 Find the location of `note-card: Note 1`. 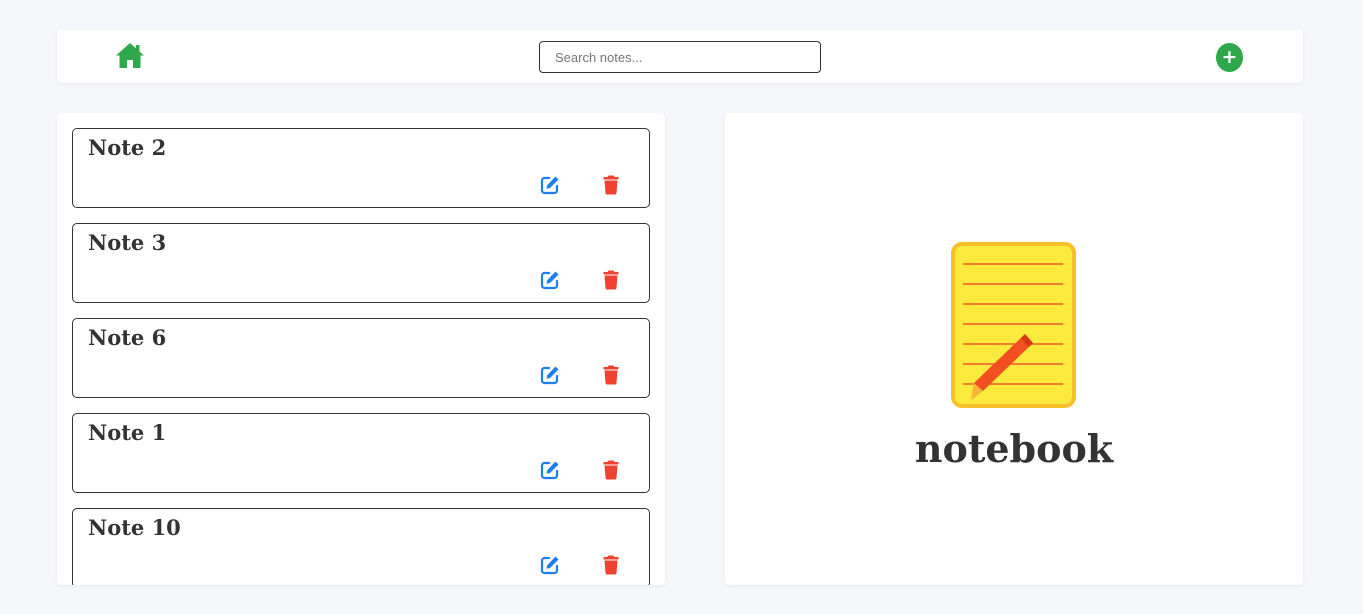

note-card: Note 1 is located at coordinates (361, 453).